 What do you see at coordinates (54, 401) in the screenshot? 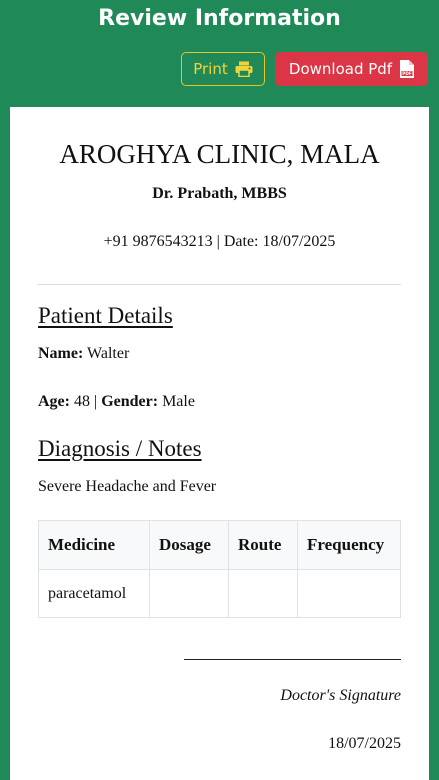
I see `patient-age-label: Age:` at bounding box center [54, 401].